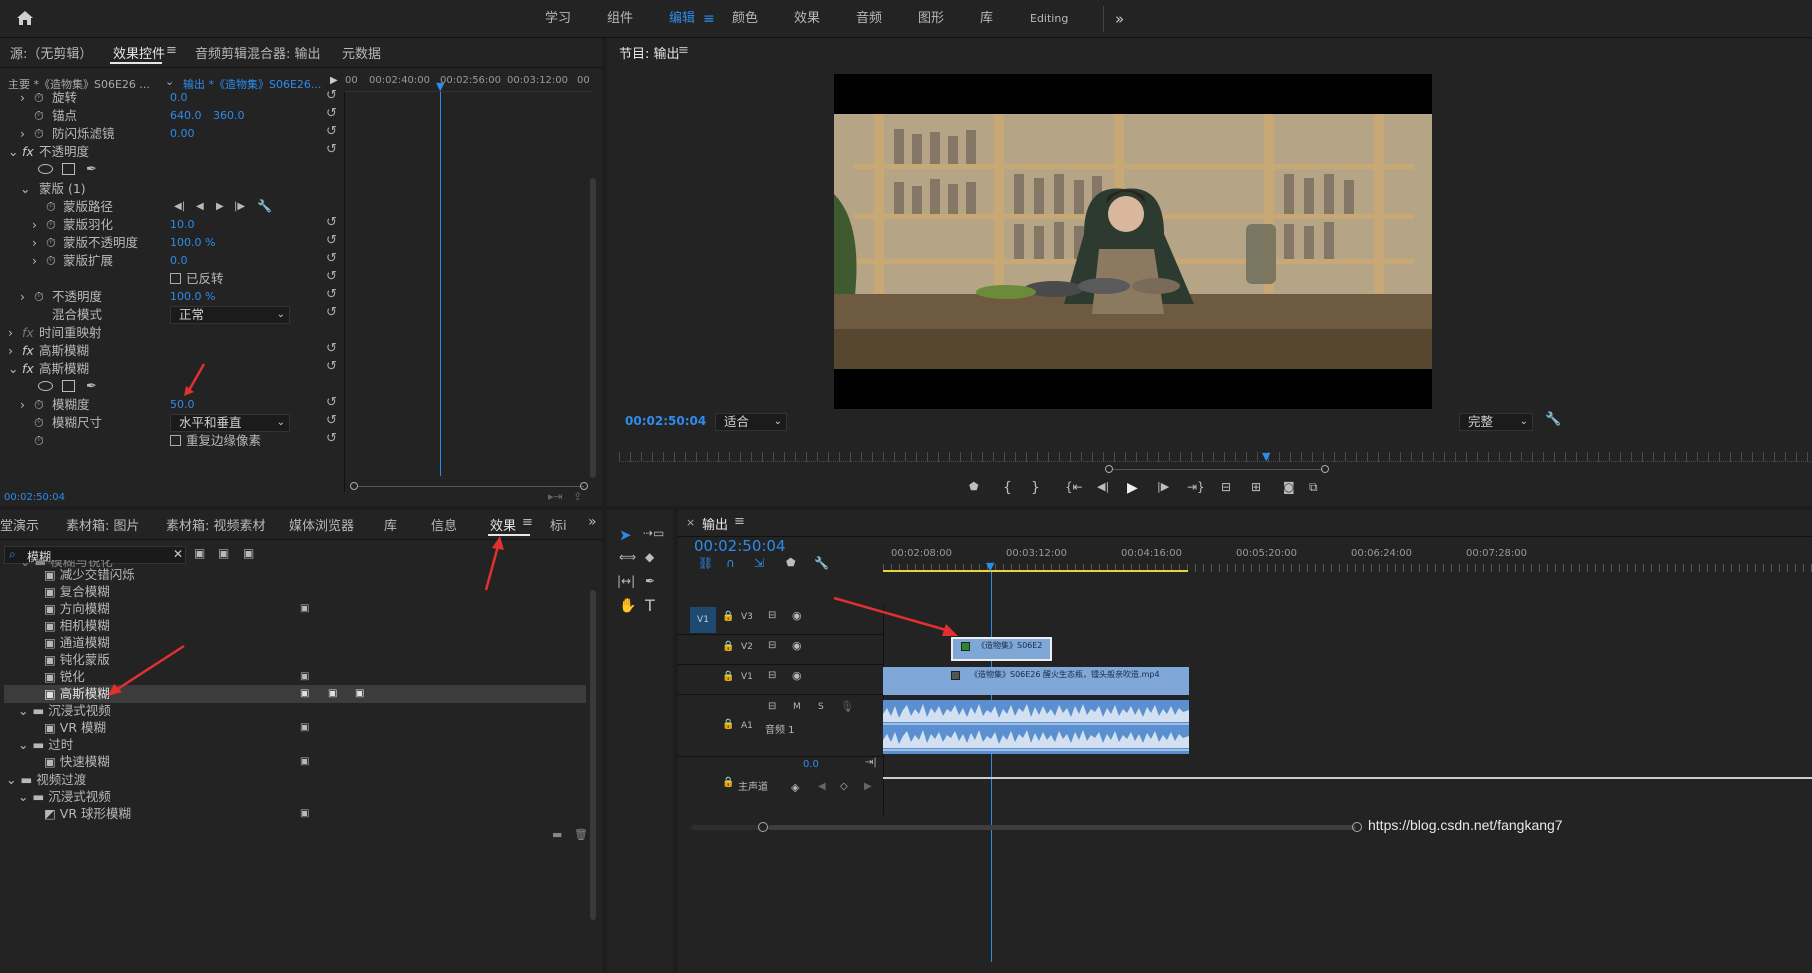 The width and height of the screenshot is (1812, 973). I want to click on tab-audio-mixer: 音频剪辑混合器: 输出, so click(258, 52).